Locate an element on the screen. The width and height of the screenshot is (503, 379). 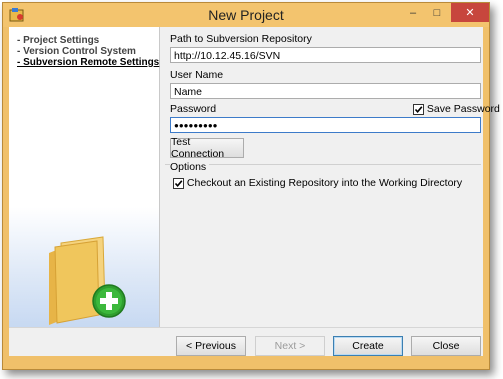
minimize-icon: – is located at coordinates (413, 13).